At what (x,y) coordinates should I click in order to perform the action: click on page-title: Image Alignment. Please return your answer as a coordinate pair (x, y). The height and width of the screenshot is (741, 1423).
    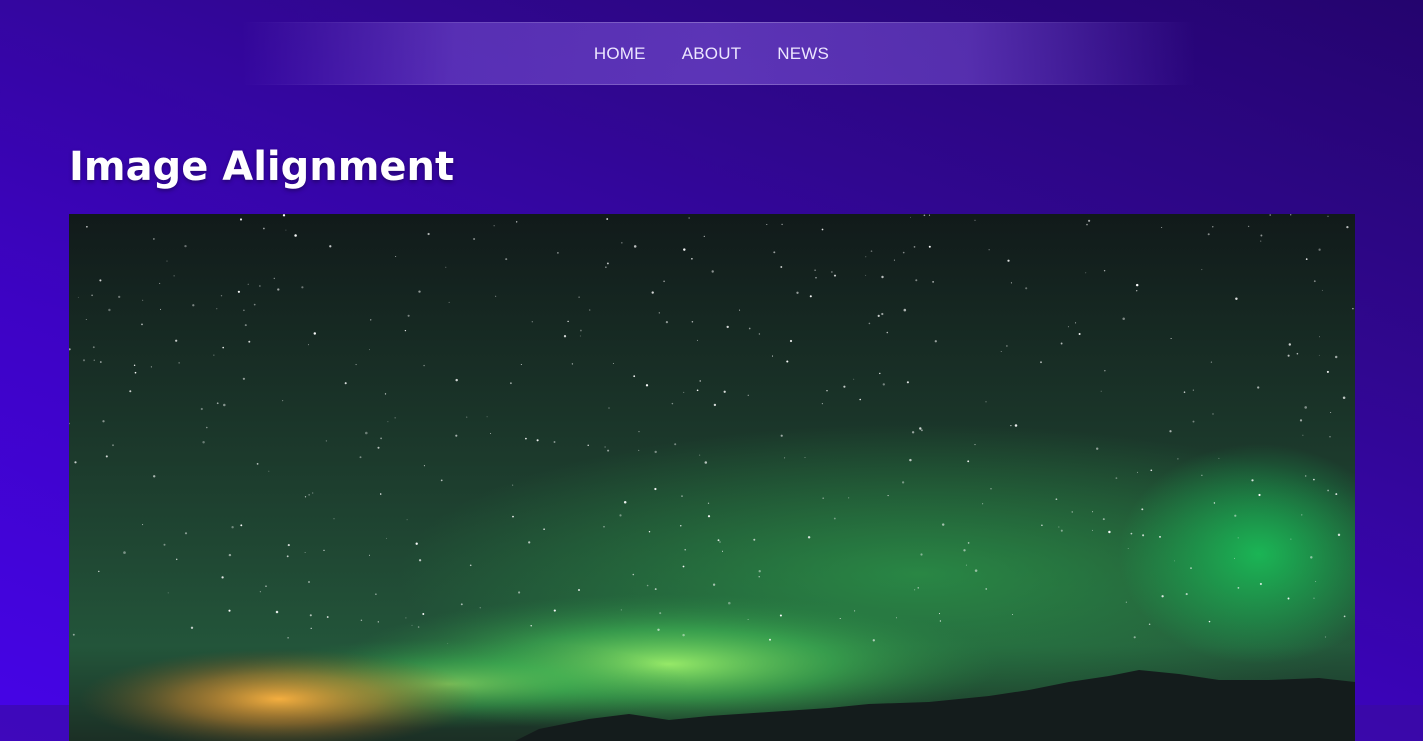
    Looking at the image, I should click on (262, 167).